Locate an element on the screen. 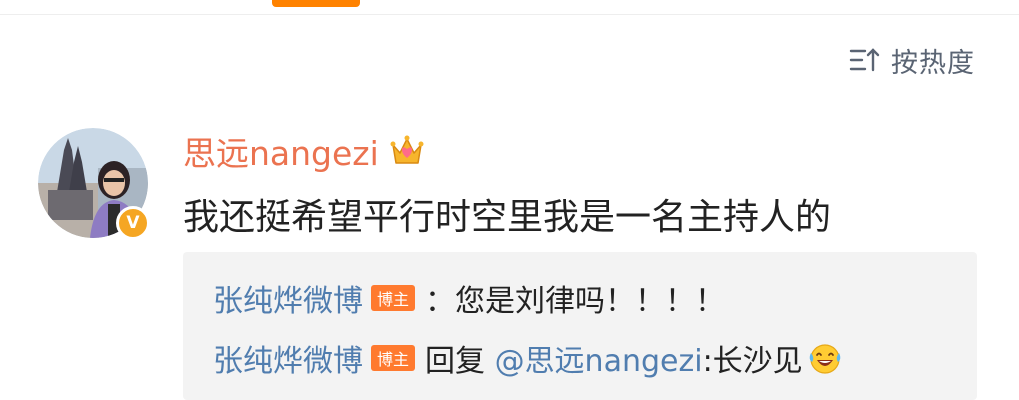 Image resolution: width=1019 pixels, height=400 pixels. avatar: V is located at coordinates (94, 184).